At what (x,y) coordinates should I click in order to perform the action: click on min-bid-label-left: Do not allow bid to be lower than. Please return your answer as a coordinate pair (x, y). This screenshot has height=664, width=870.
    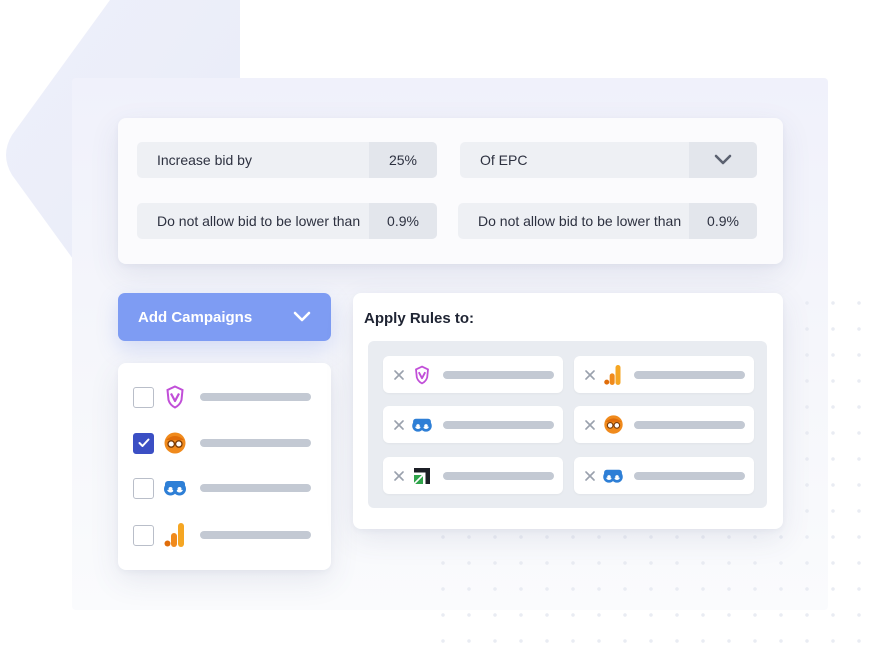
    Looking at the image, I should click on (259, 221).